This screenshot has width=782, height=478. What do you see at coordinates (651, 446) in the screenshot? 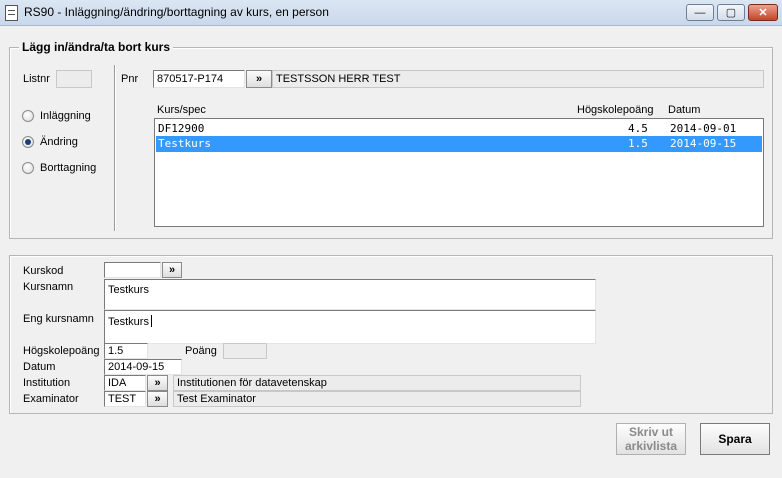
I see `print-button-line2: arkivlista` at bounding box center [651, 446].